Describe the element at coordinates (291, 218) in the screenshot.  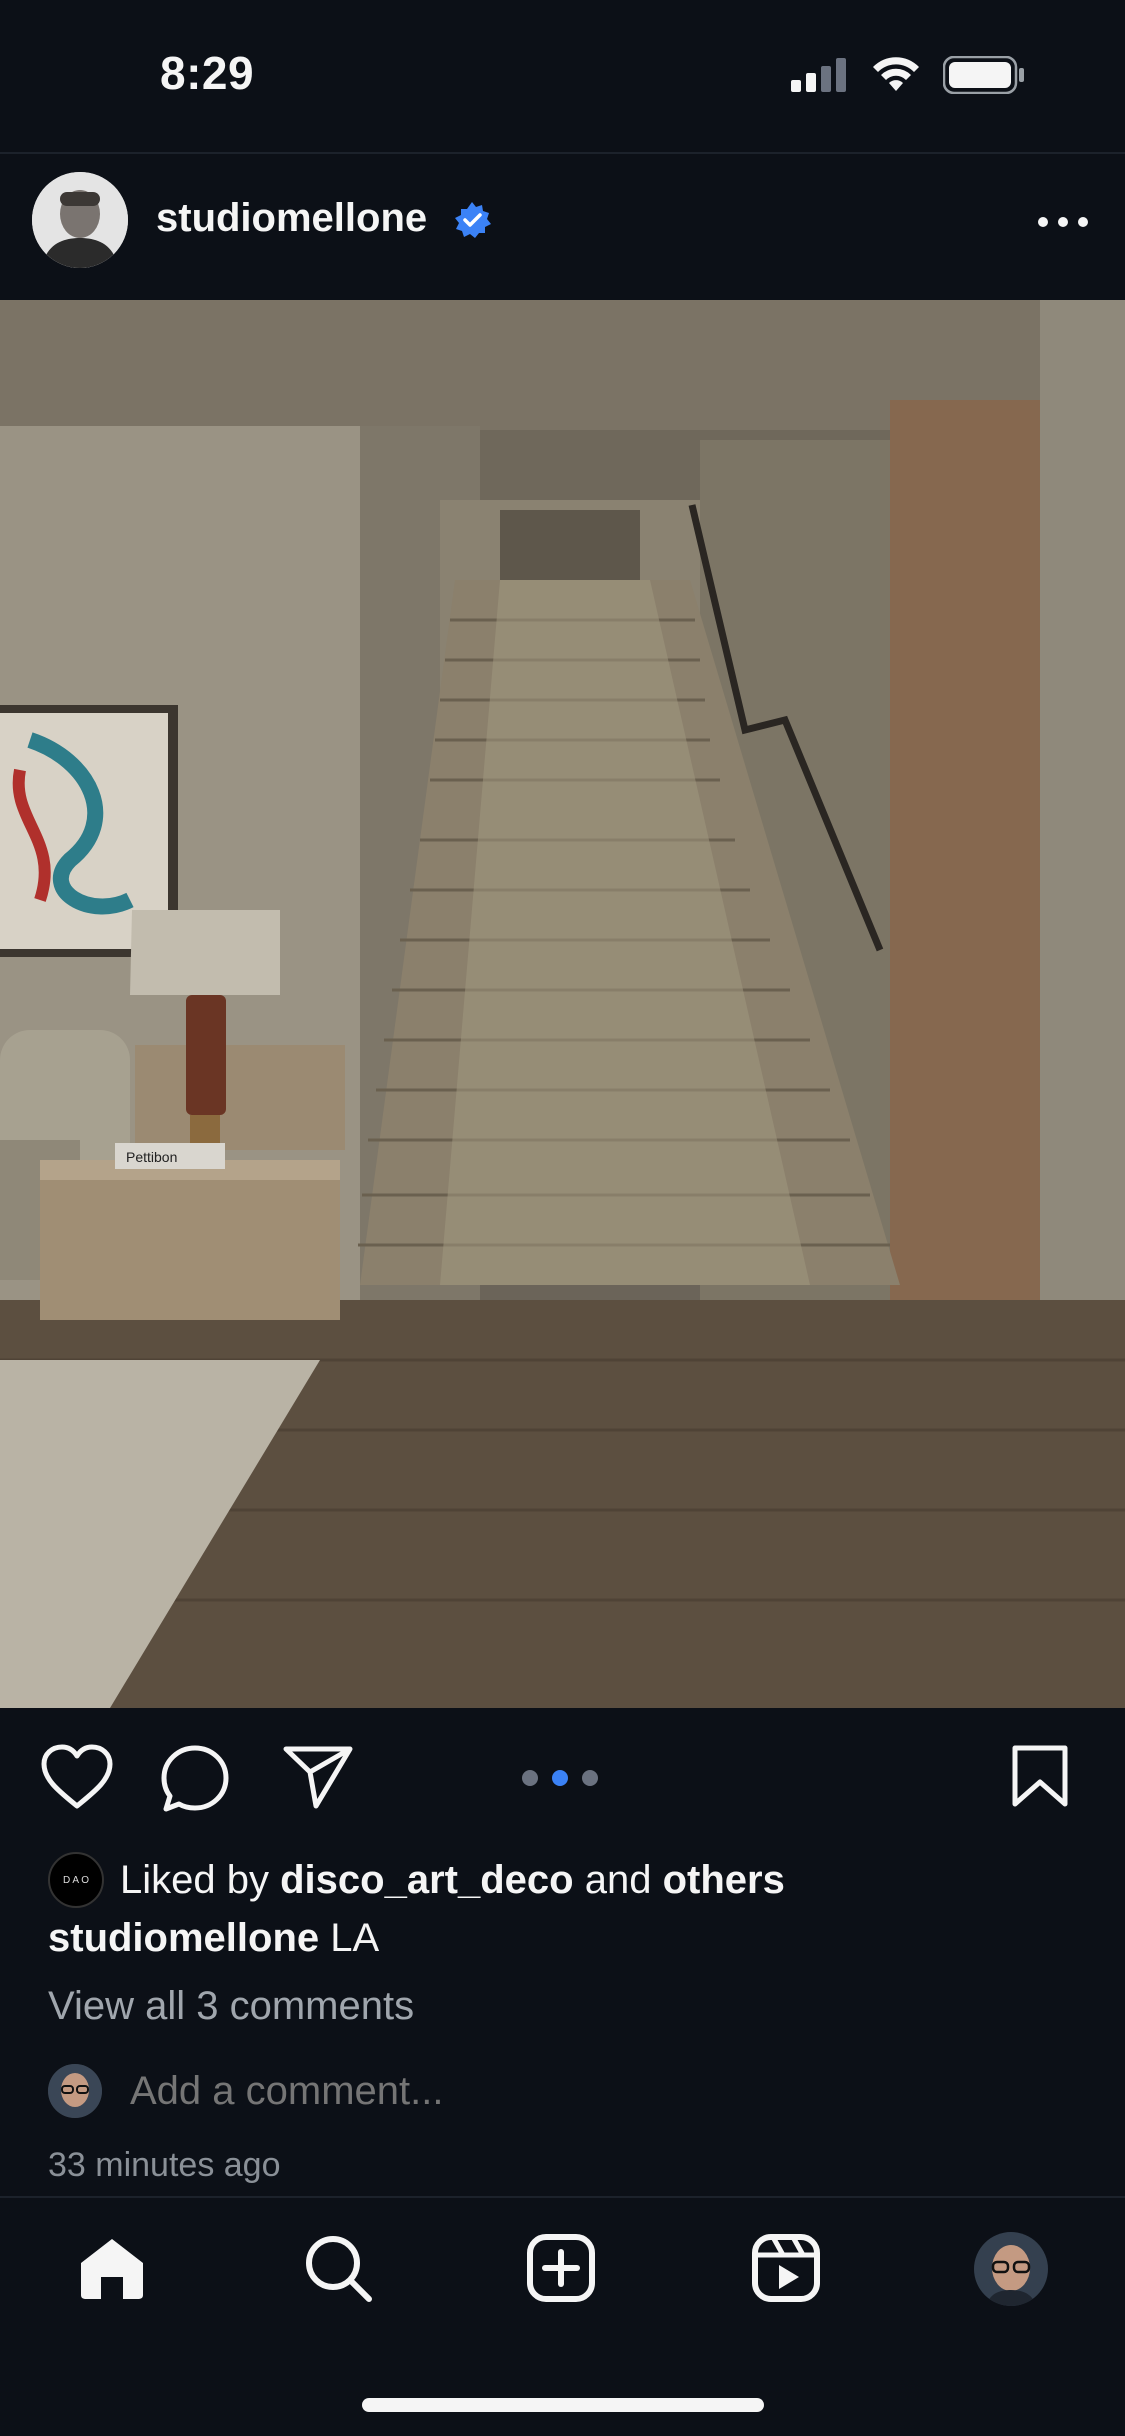
I see `author-username: studiomellone` at that location.